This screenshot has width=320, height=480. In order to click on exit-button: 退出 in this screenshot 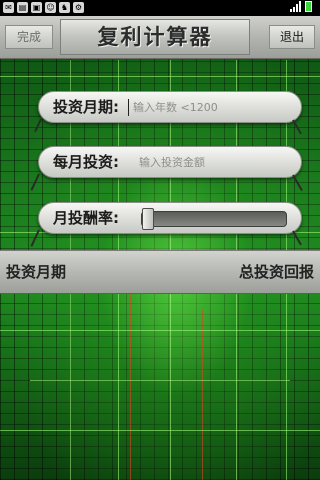, I will do `click(292, 37)`.